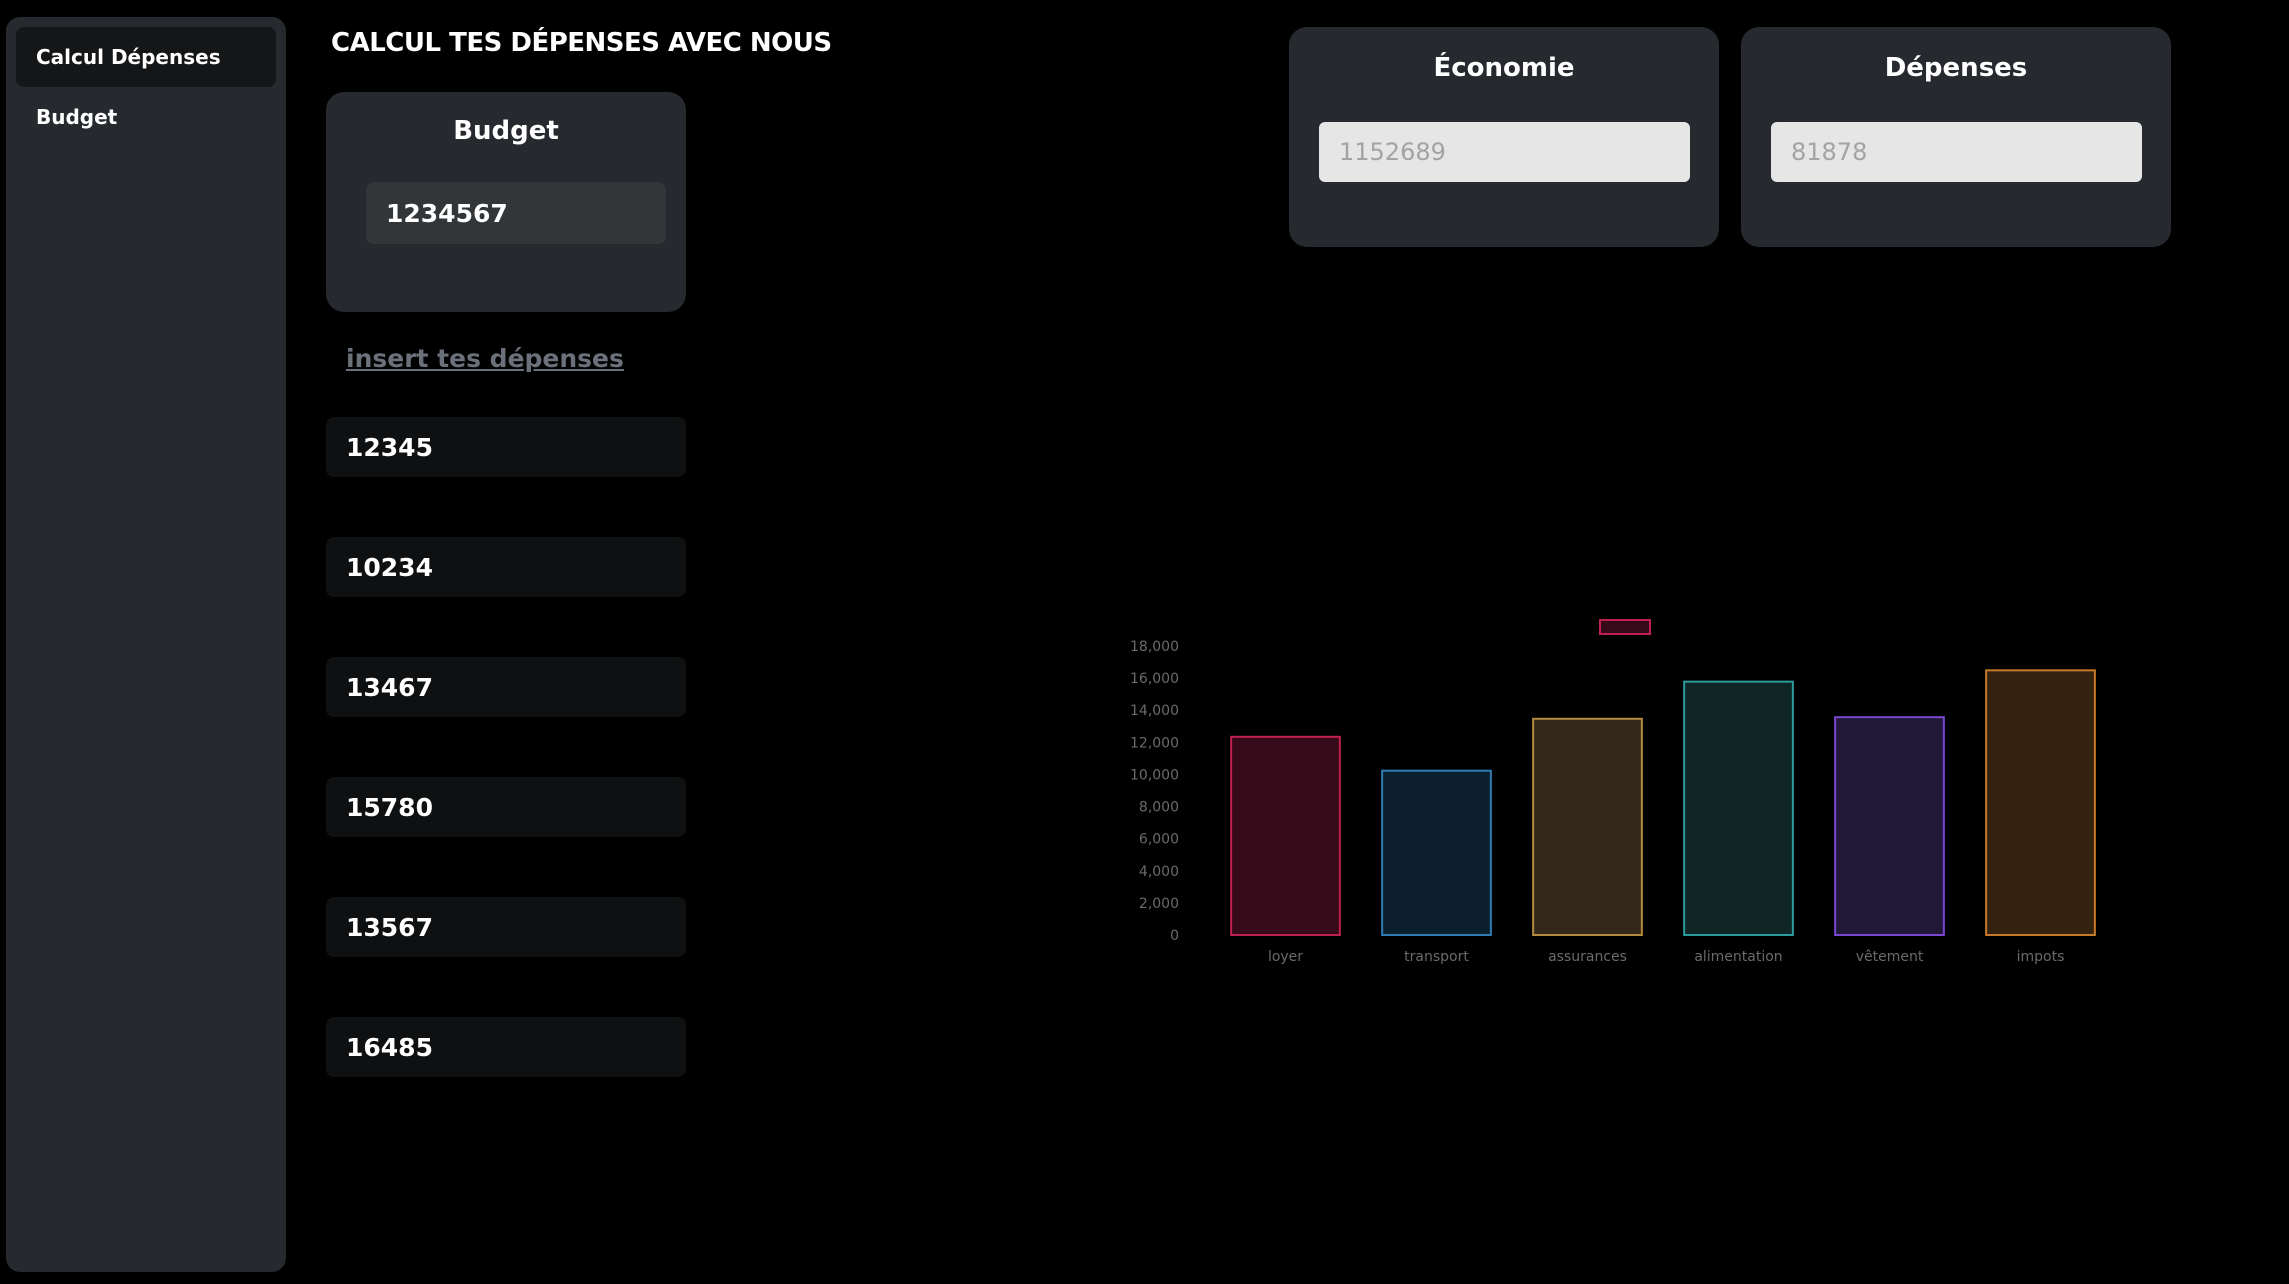 This screenshot has height=1284, width=2289. I want to click on depenses-card: Dépenses, so click(1956, 137).